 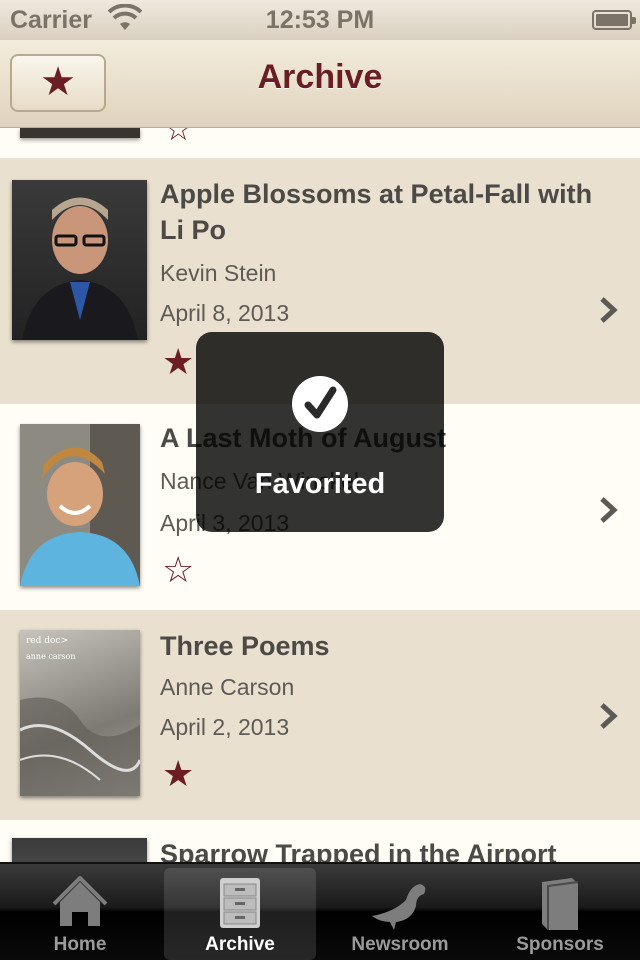 I want to click on tab-sponsors: Sponsors, so click(x=560, y=914).